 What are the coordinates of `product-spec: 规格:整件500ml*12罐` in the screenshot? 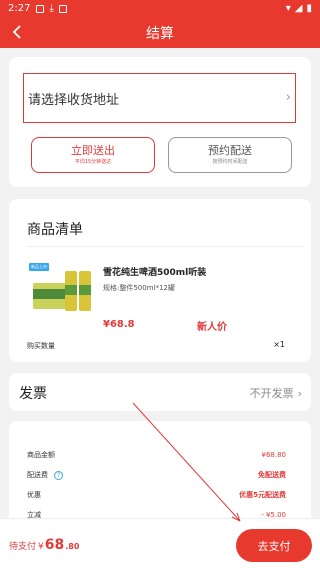 It's located at (139, 288).